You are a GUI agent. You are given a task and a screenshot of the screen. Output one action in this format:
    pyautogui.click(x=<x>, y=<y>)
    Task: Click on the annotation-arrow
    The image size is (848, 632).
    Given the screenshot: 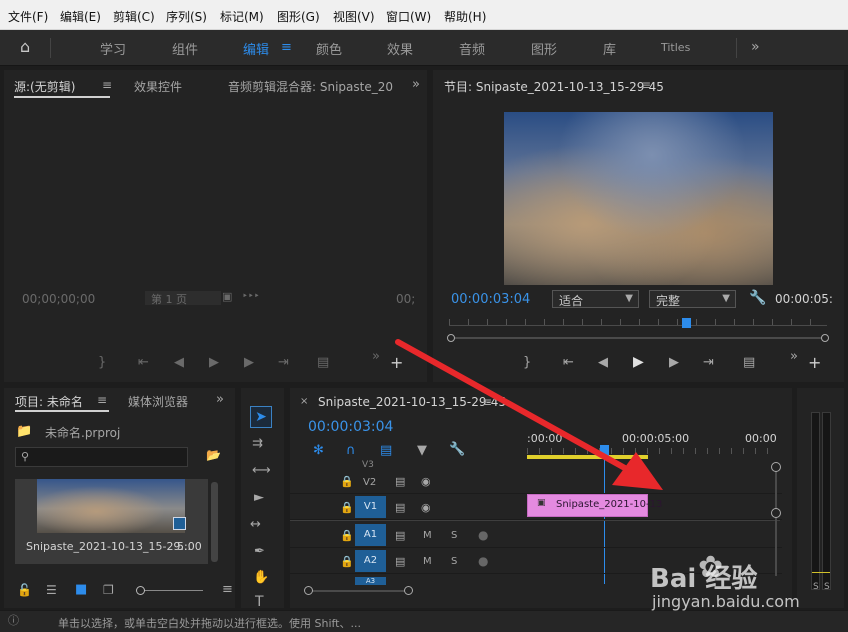 What is the action you would take?
    pyautogui.click(x=529, y=414)
    